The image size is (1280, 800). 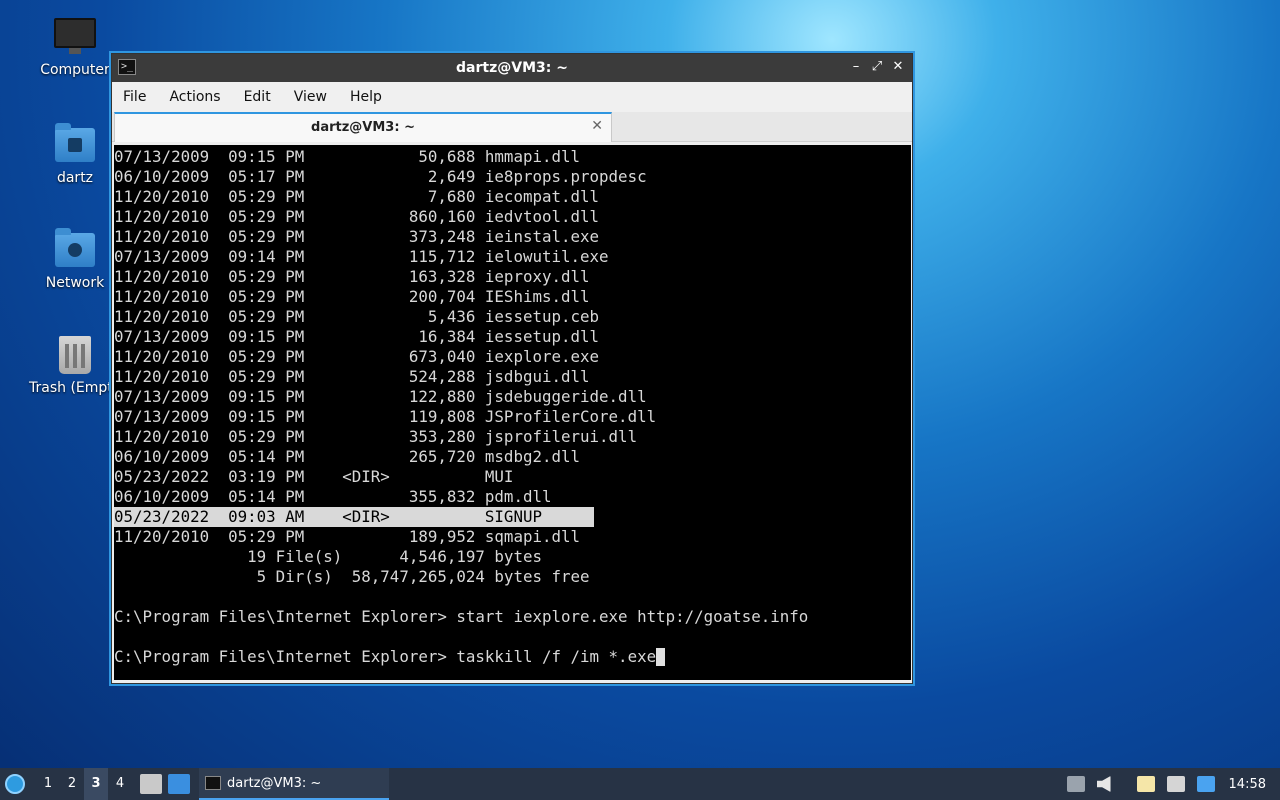 What do you see at coordinates (352, 276) in the screenshot?
I see `terminal-line: 11/20/2010 05:29 PM 163,328 ieproxy.dll` at bounding box center [352, 276].